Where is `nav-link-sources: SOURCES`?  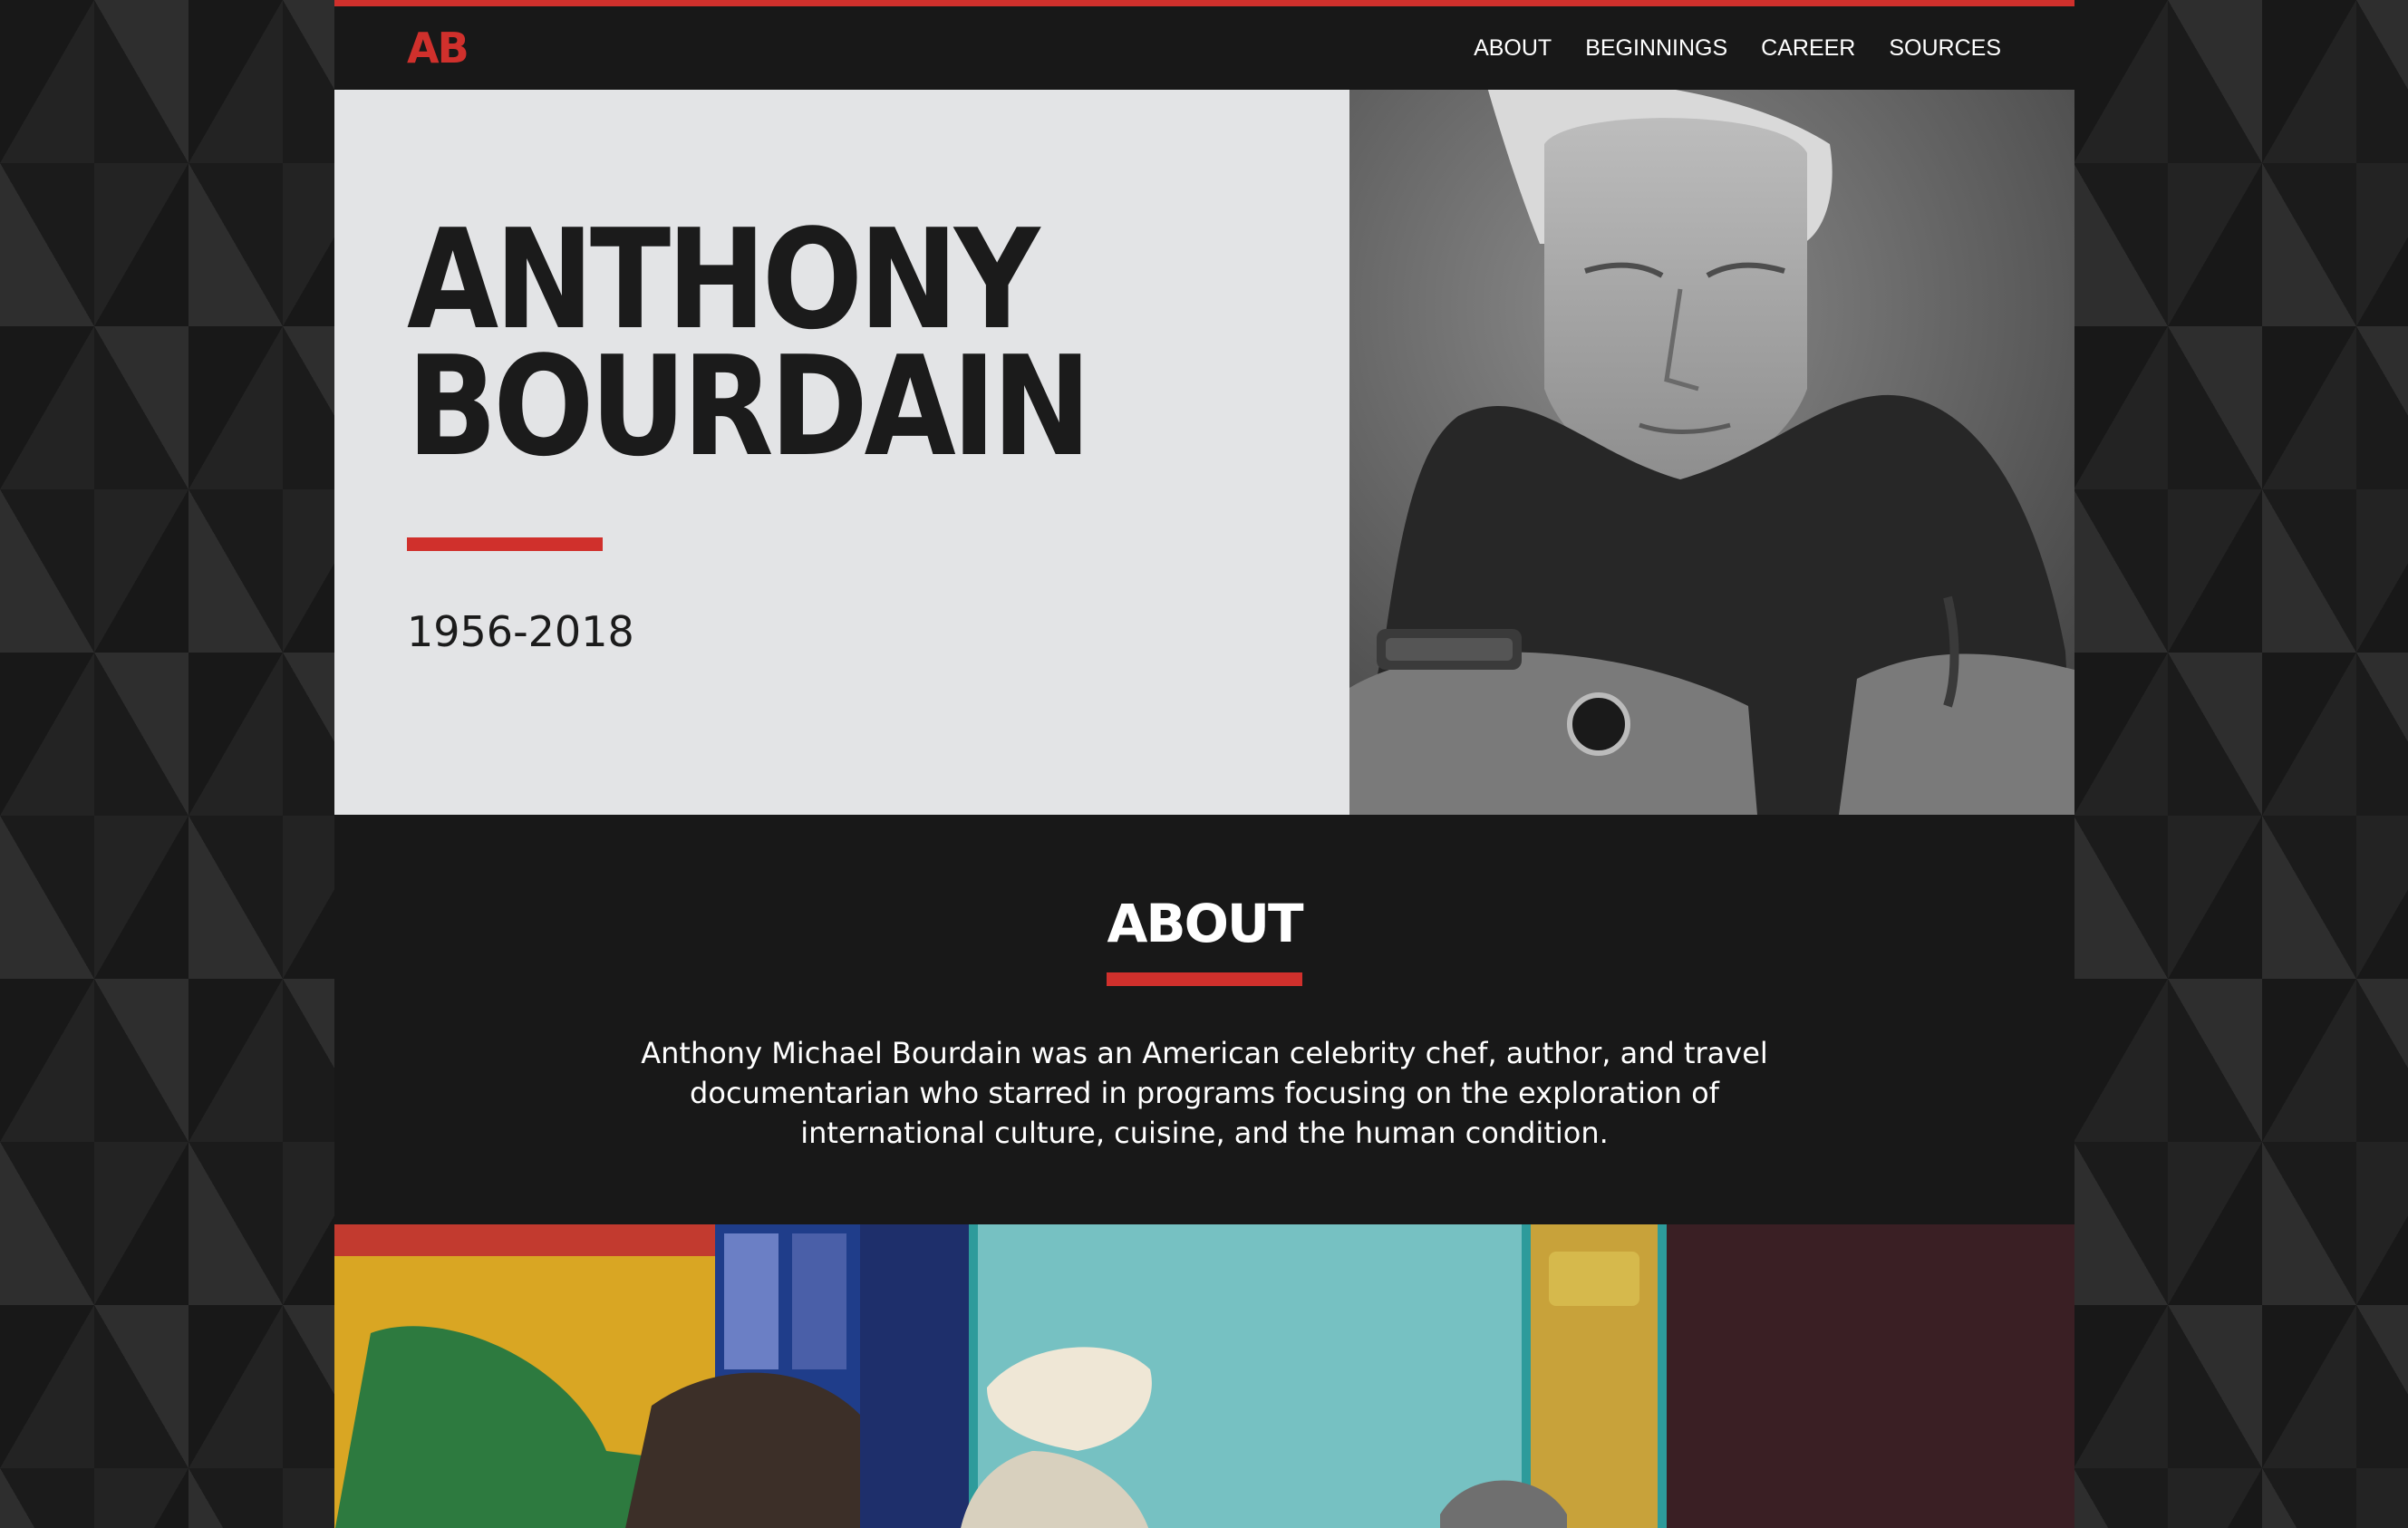 nav-link-sources: SOURCES is located at coordinates (1945, 48).